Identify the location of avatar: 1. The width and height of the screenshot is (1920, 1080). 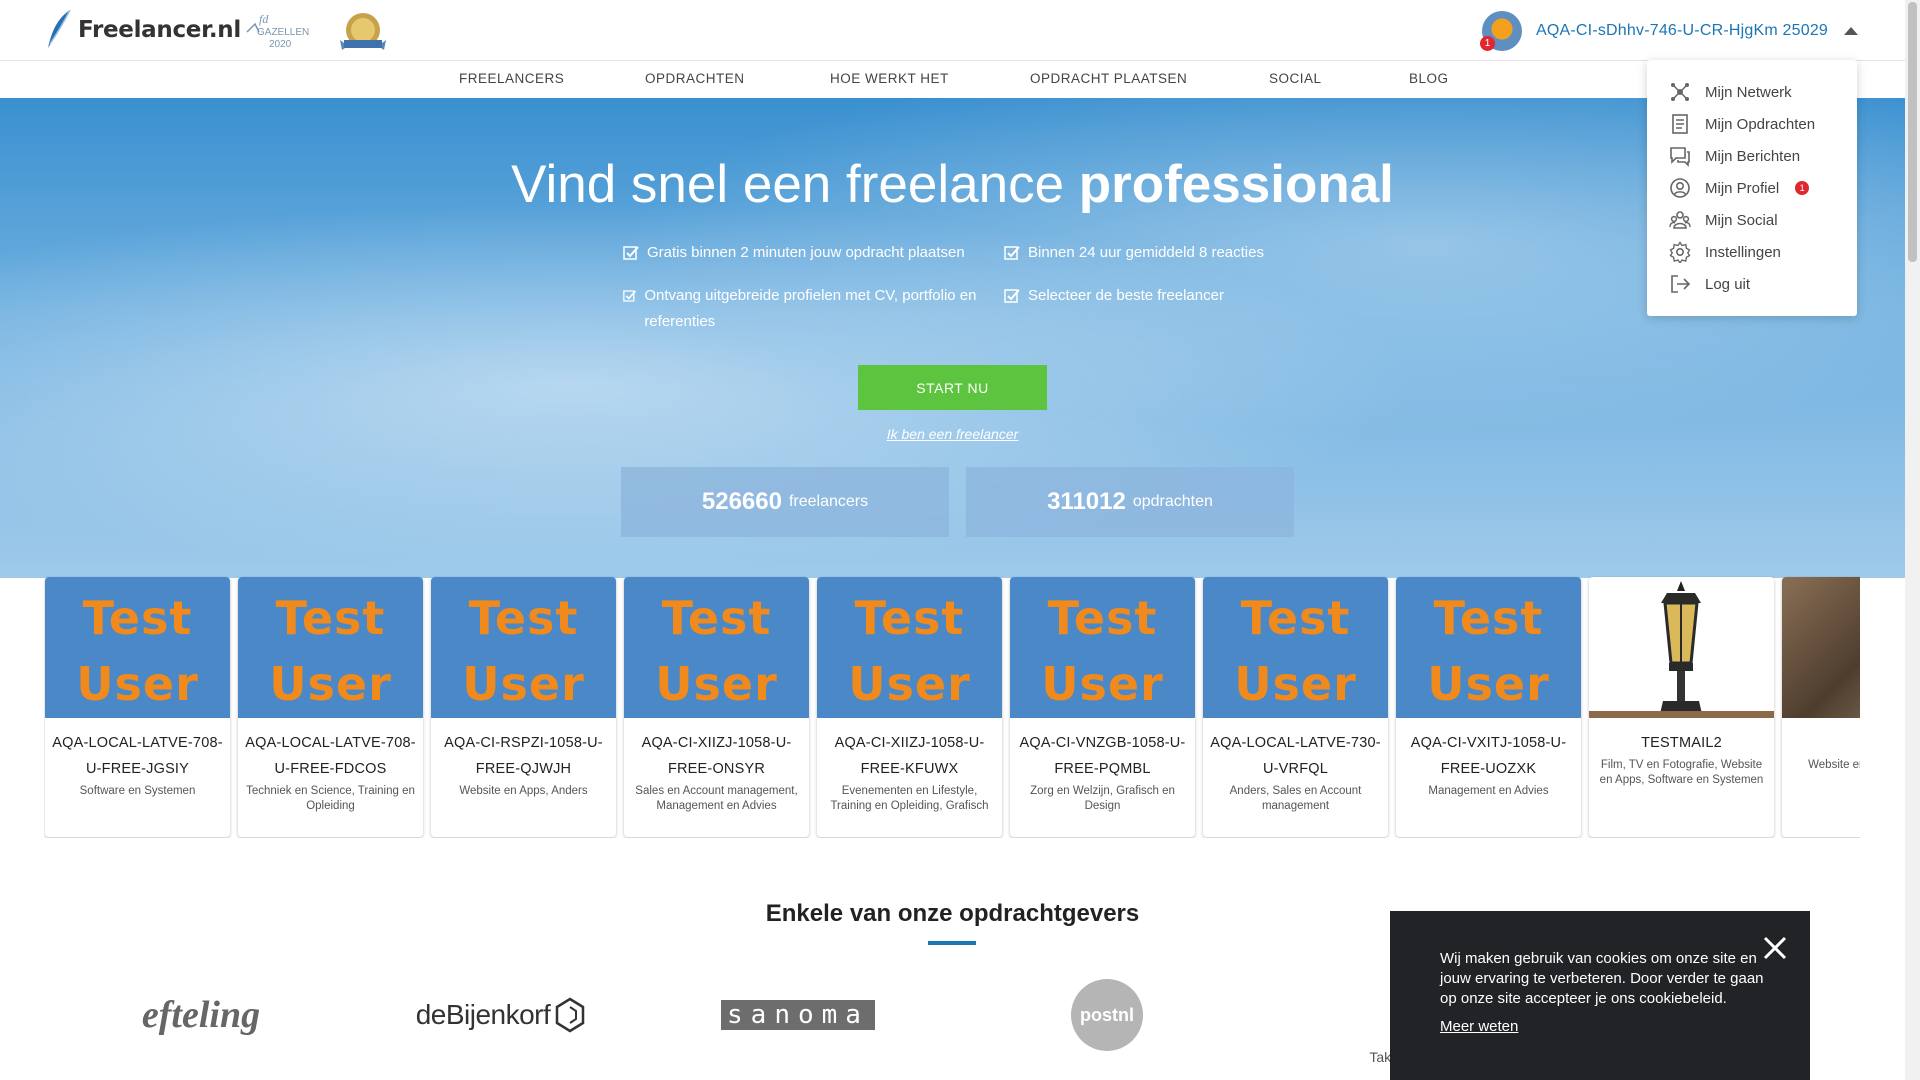
(1501, 31).